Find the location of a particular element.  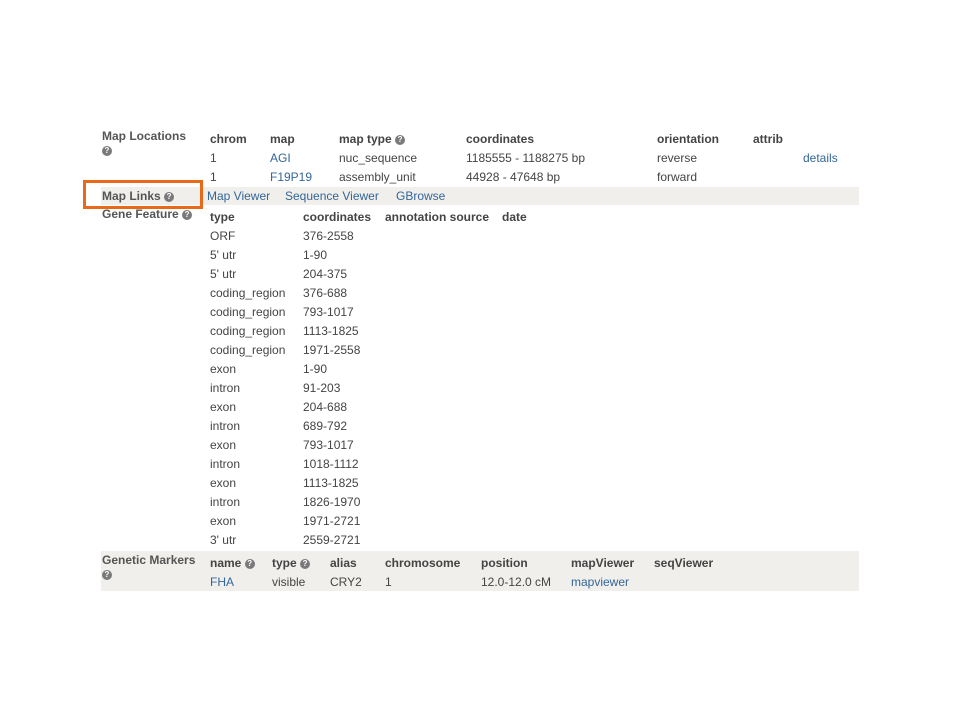

genetic-markers-title: Genetic Markers ? is located at coordinates (149, 566).